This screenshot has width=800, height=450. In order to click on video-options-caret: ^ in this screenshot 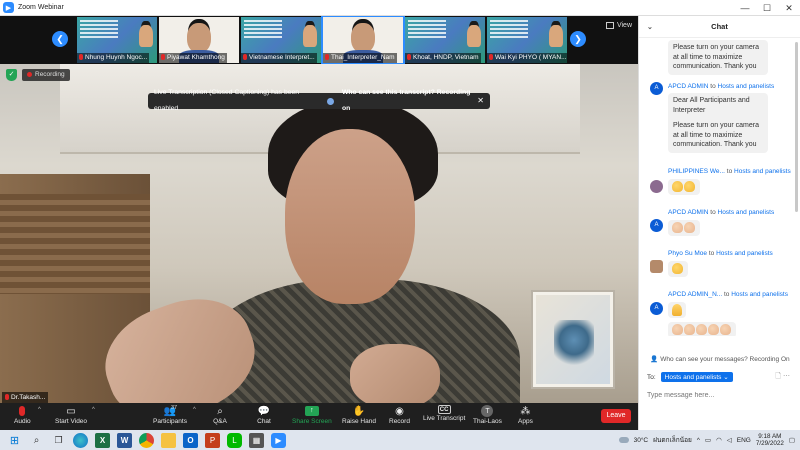, I will do `click(93, 410)`.